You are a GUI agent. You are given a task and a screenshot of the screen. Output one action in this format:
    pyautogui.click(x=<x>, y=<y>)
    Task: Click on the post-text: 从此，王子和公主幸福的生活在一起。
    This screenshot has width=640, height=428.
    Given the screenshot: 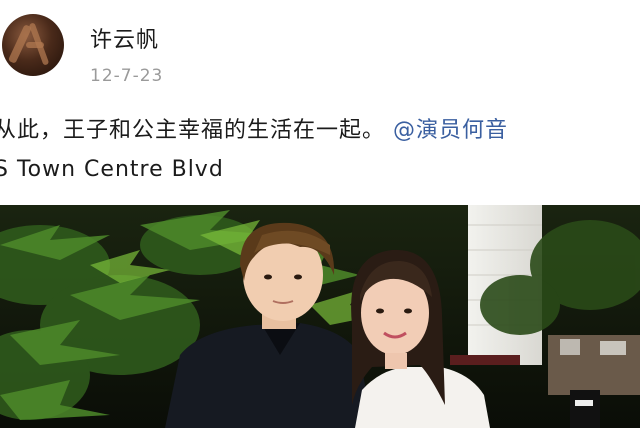 What is the action you would take?
    pyautogui.click(x=193, y=130)
    